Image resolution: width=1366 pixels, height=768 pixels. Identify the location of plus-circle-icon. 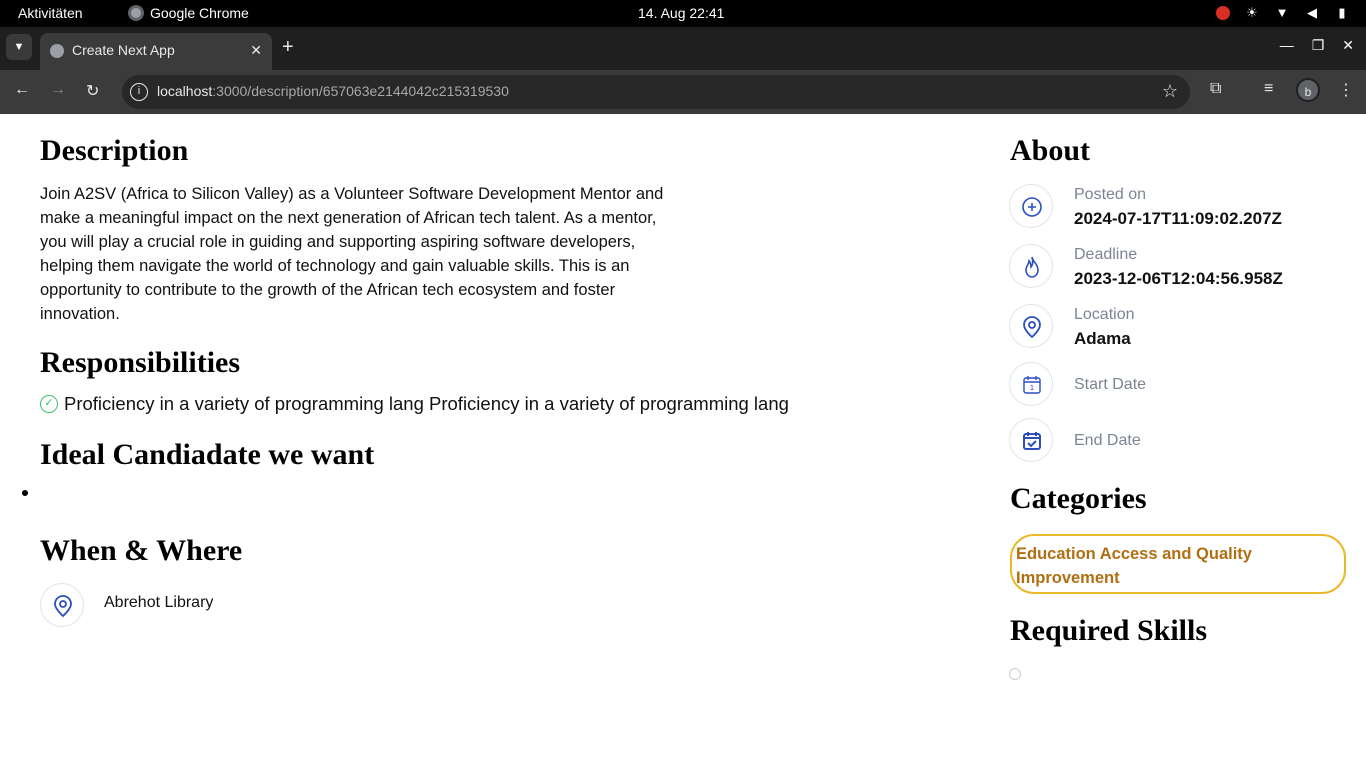
(1031, 206).